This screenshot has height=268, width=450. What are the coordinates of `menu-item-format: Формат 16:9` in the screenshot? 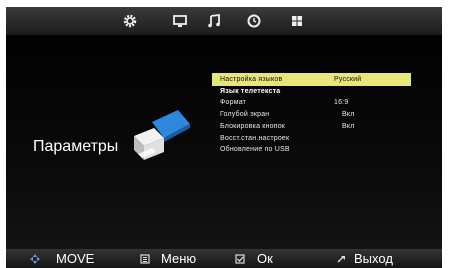 It's located at (311, 104).